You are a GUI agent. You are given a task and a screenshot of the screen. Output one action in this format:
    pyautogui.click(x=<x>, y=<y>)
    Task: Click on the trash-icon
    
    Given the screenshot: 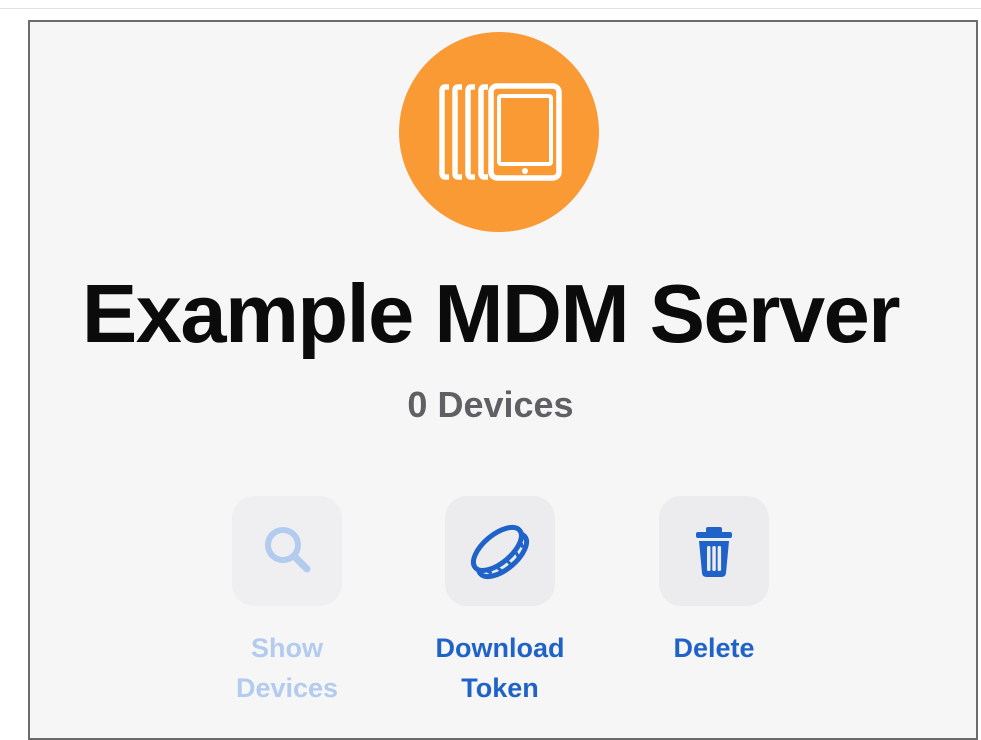 What is the action you would take?
    pyautogui.click(x=714, y=552)
    